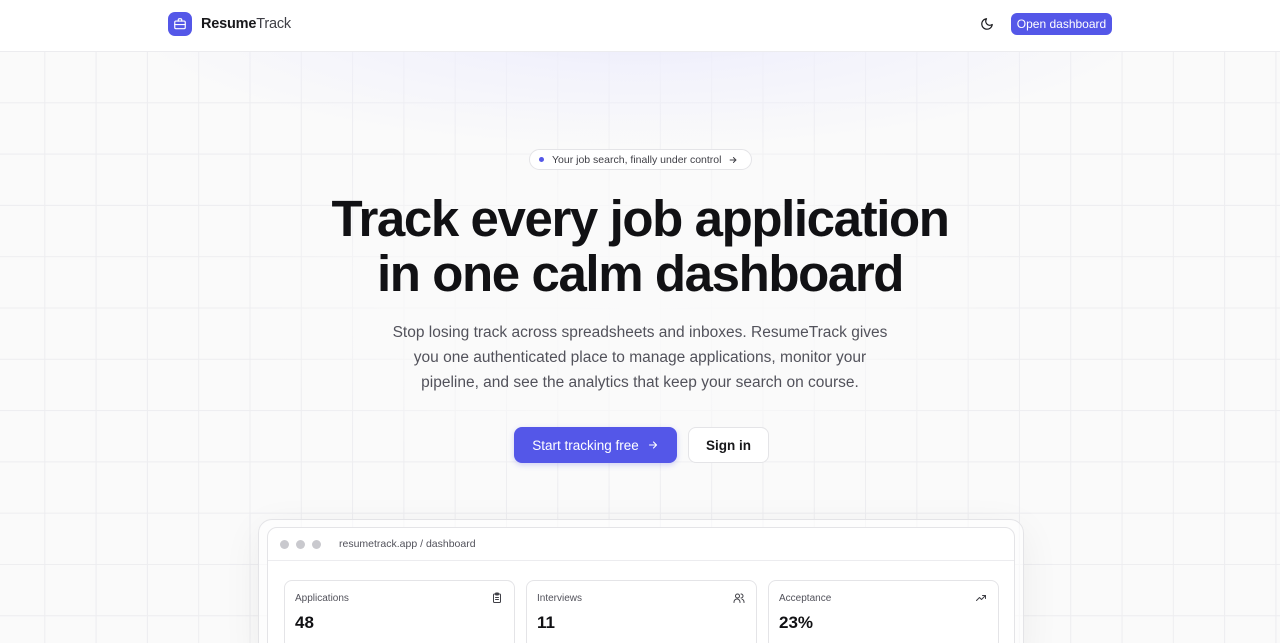 The height and width of the screenshot is (643, 1280). I want to click on stat-card-interviews: Interviews 11, so click(641, 611).